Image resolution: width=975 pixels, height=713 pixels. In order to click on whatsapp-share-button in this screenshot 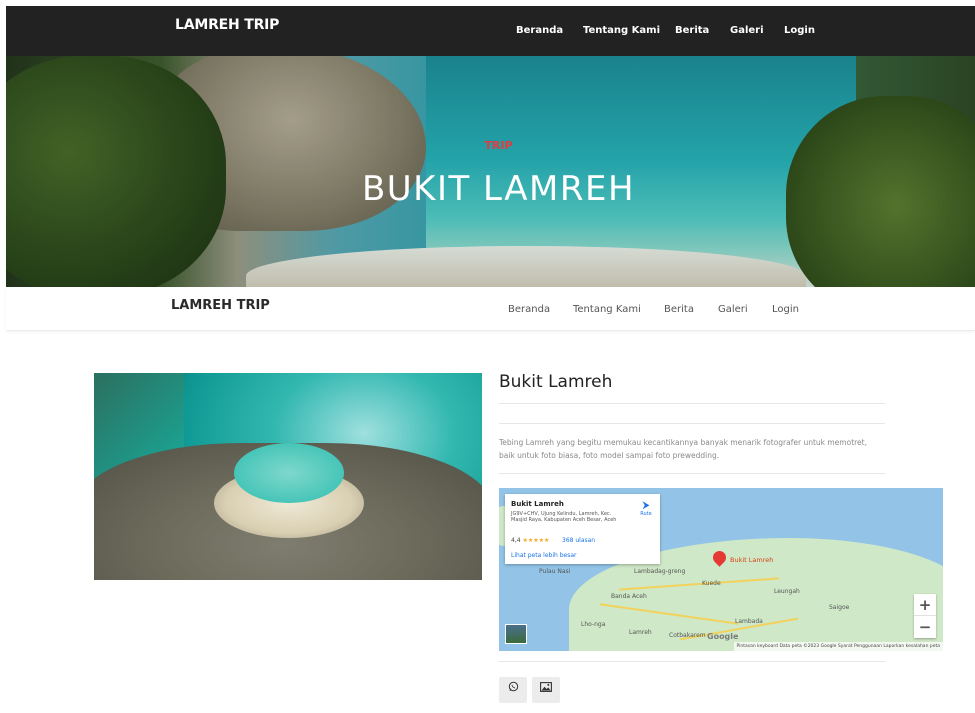, I will do `click(513, 690)`.